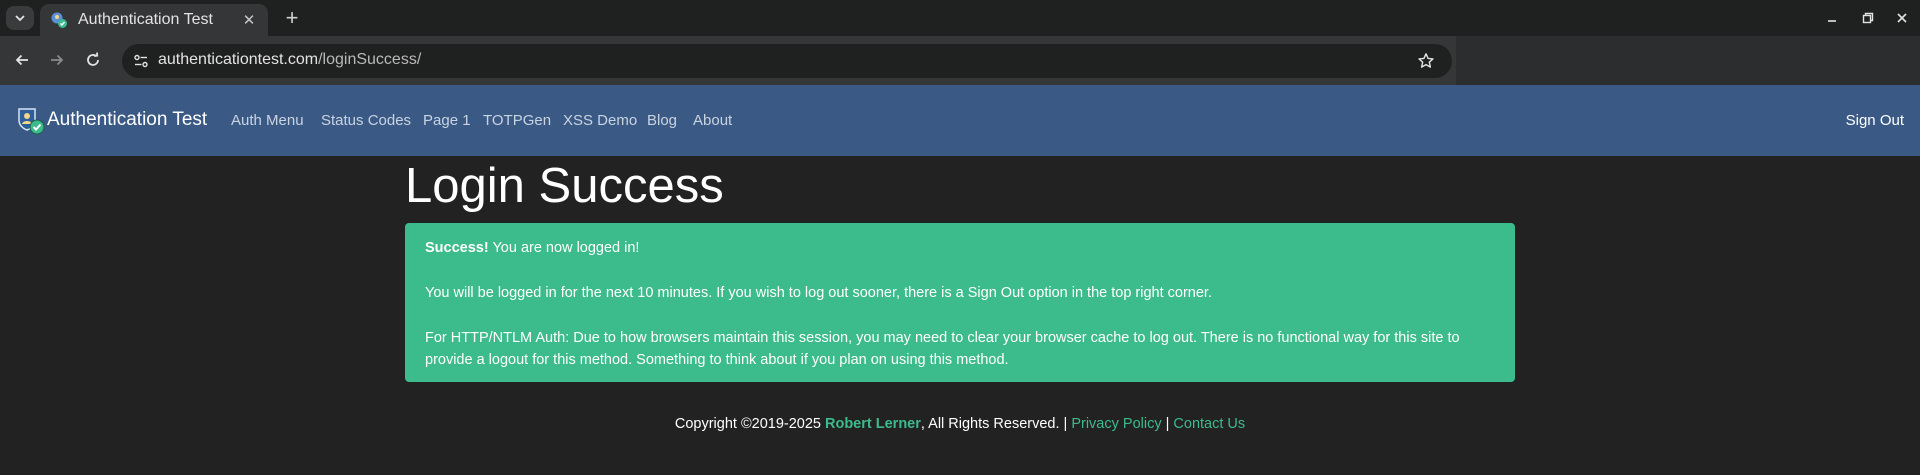 The width and height of the screenshot is (1920, 475). Describe the element at coordinates (564, 248) in the screenshot. I see `alert-line-1-text: You are now logged in!` at that location.